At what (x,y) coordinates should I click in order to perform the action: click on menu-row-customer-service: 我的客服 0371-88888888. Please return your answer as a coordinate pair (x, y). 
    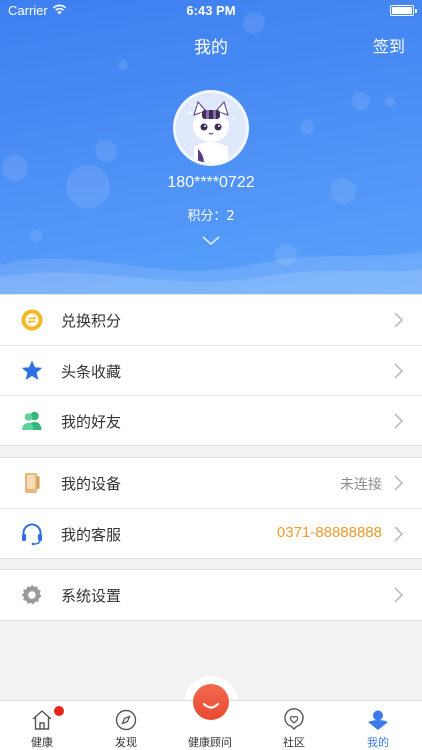
    Looking at the image, I should click on (211, 533).